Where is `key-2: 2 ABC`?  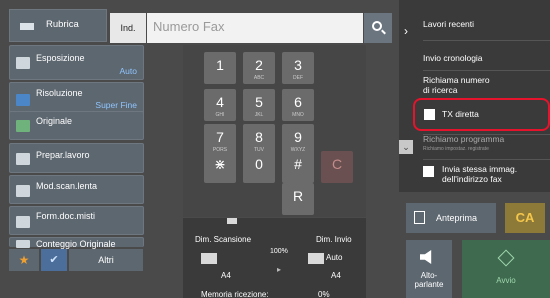 key-2: 2 ABC is located at coordinates (259, 68).